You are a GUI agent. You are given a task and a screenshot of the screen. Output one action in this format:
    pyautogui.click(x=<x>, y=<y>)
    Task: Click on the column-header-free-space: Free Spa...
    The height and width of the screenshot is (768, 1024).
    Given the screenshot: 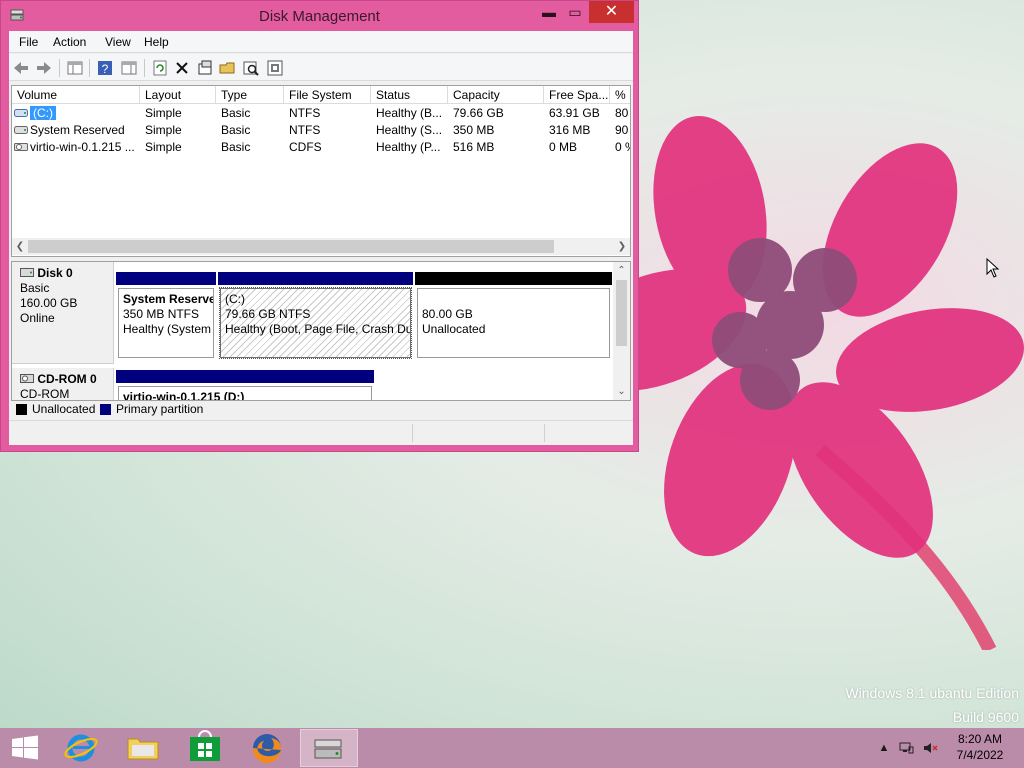 What is the action you would take?
    pyautogui.click(x=577, y=95)
    